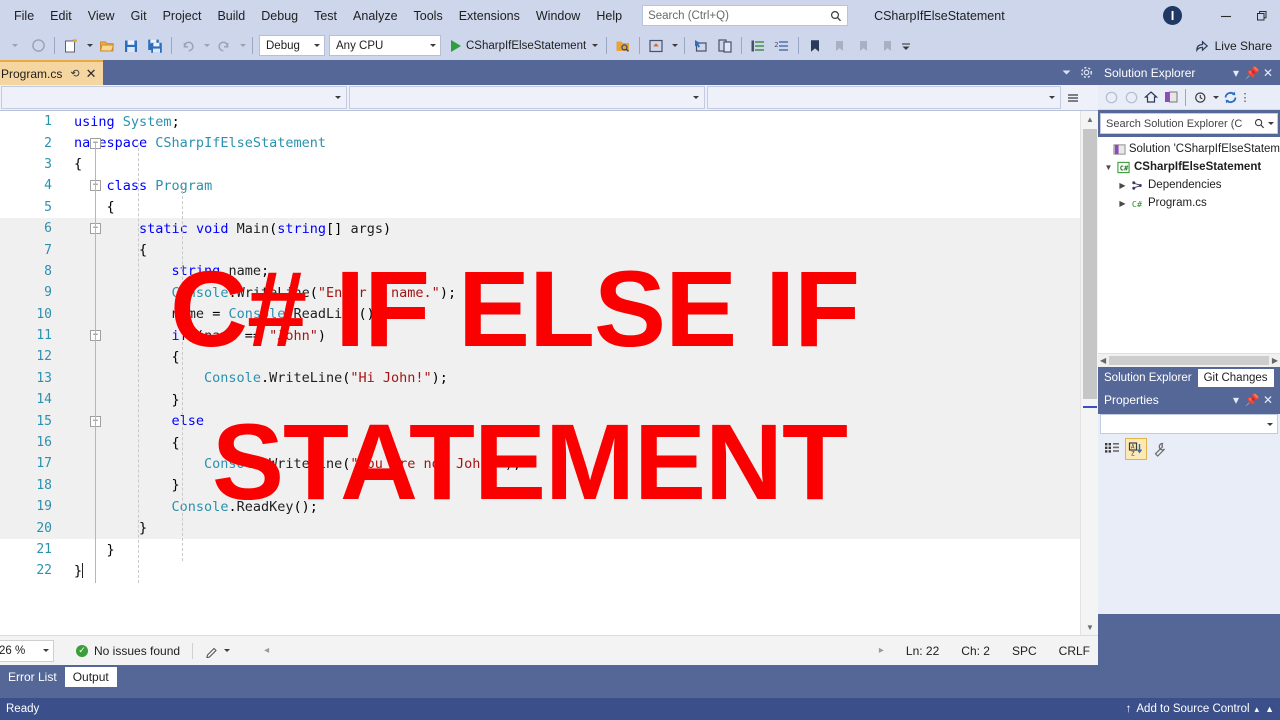  I want to click on menu-test: Test, so click(325, 16).